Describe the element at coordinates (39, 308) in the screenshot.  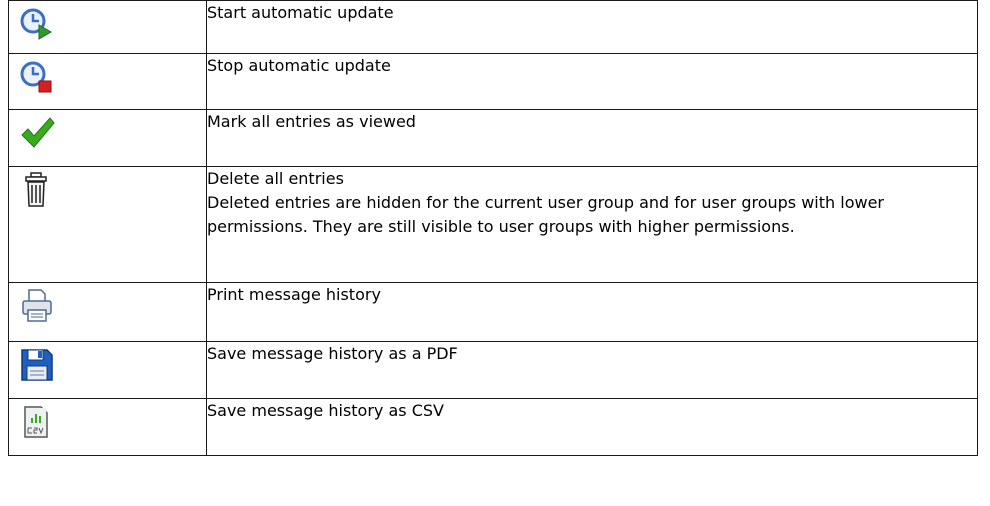
I see `printer-icon` at that location.